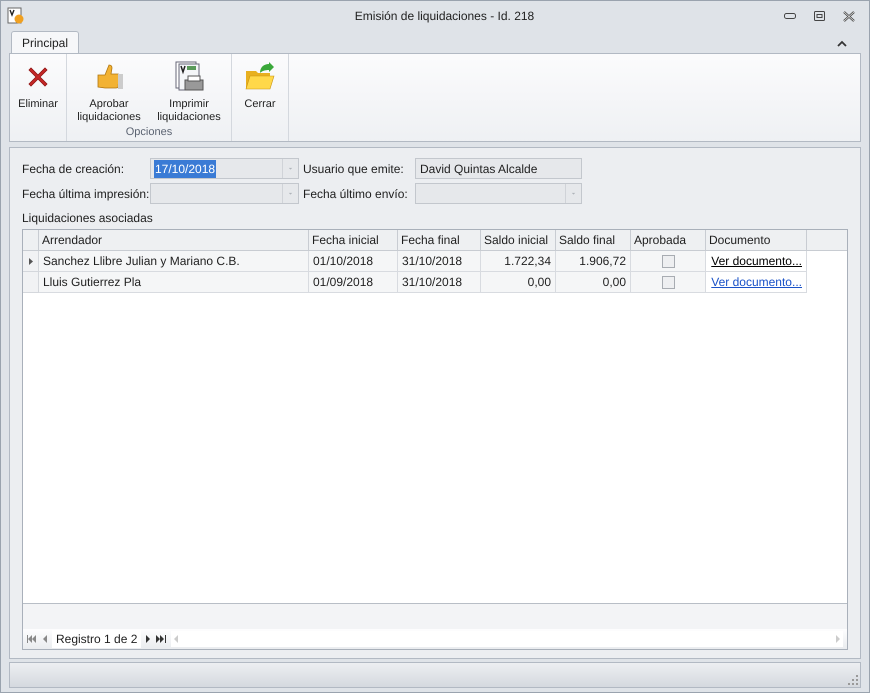 The image size is (870, 693). I want to click on table-cell: Lluis Gutierrez Pla, so click(174, 282).